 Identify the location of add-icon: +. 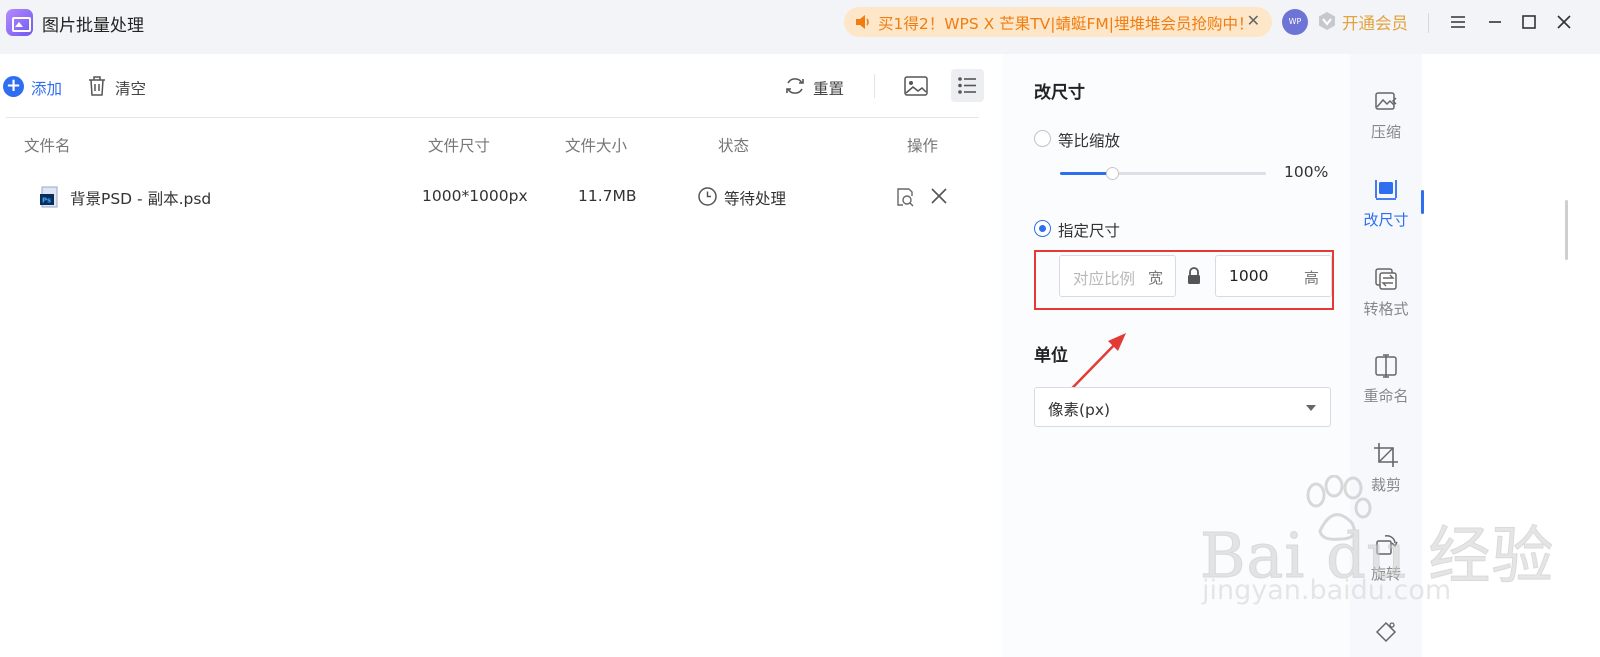
(13, 86).